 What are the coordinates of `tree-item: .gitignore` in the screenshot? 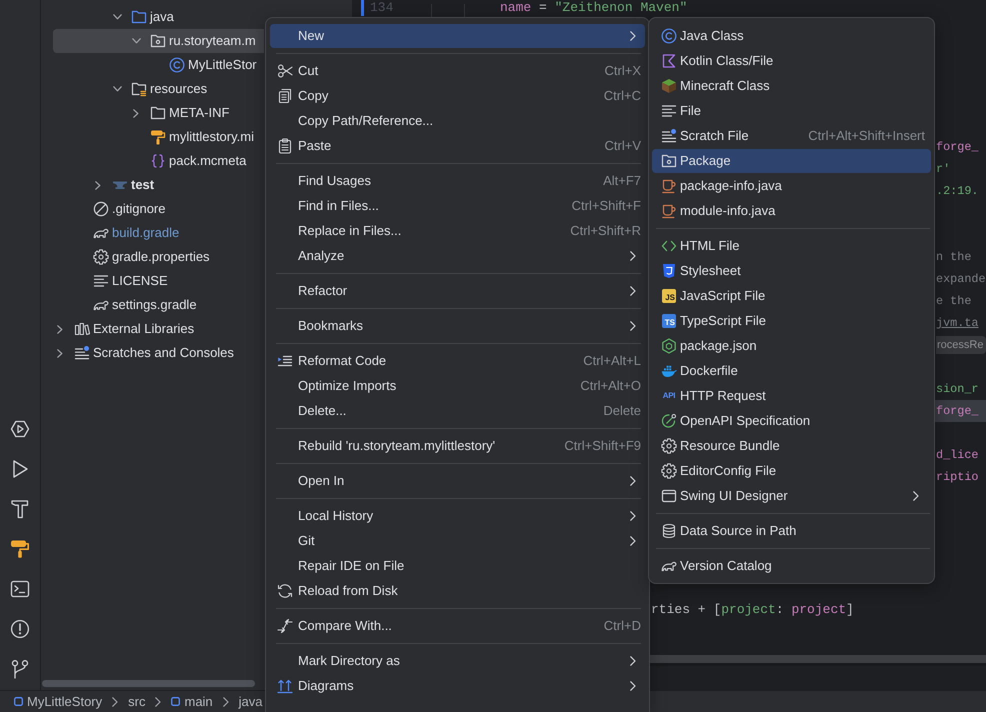 It's located at (158, 209).